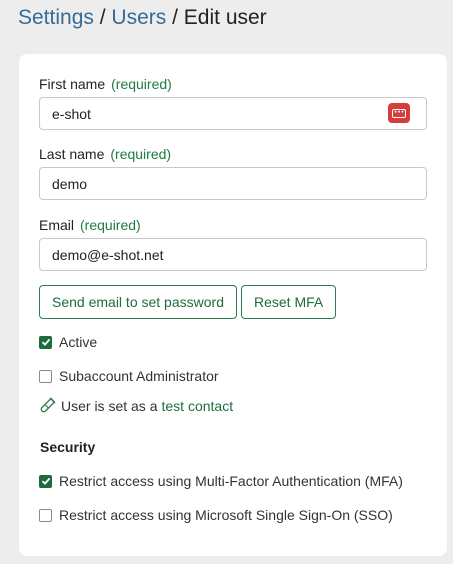 This screenshot has height=564, width=453. Describe the element at coordinates (141, 84) in the screenshot. I see `first-name-required: (required)` at that location.